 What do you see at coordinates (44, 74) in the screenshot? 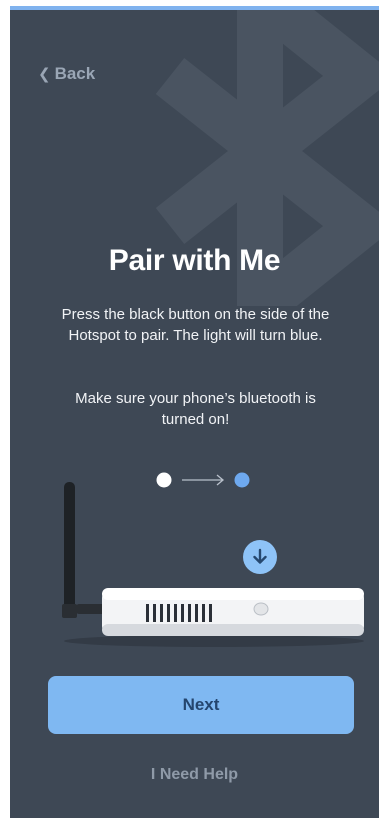
I see `chevron-left-icon: ❮` at bounding box center [44, 74].